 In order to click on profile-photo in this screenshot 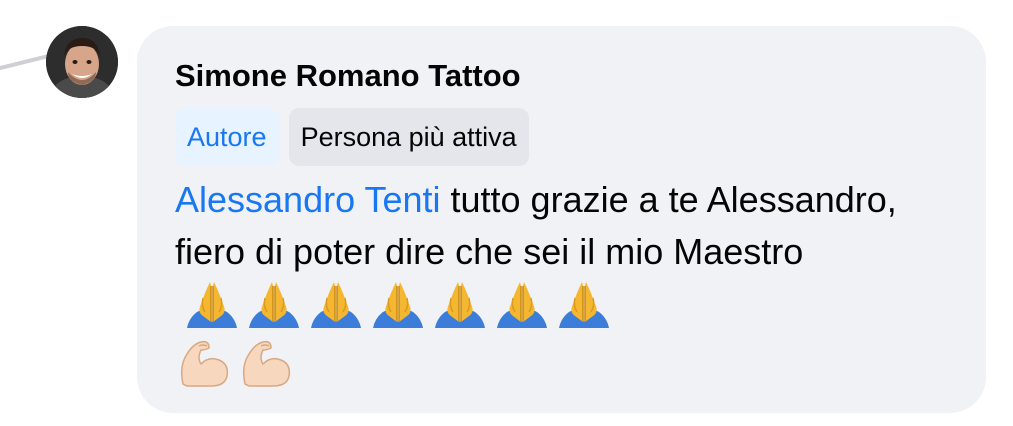, I will do `click(82, 62)`.